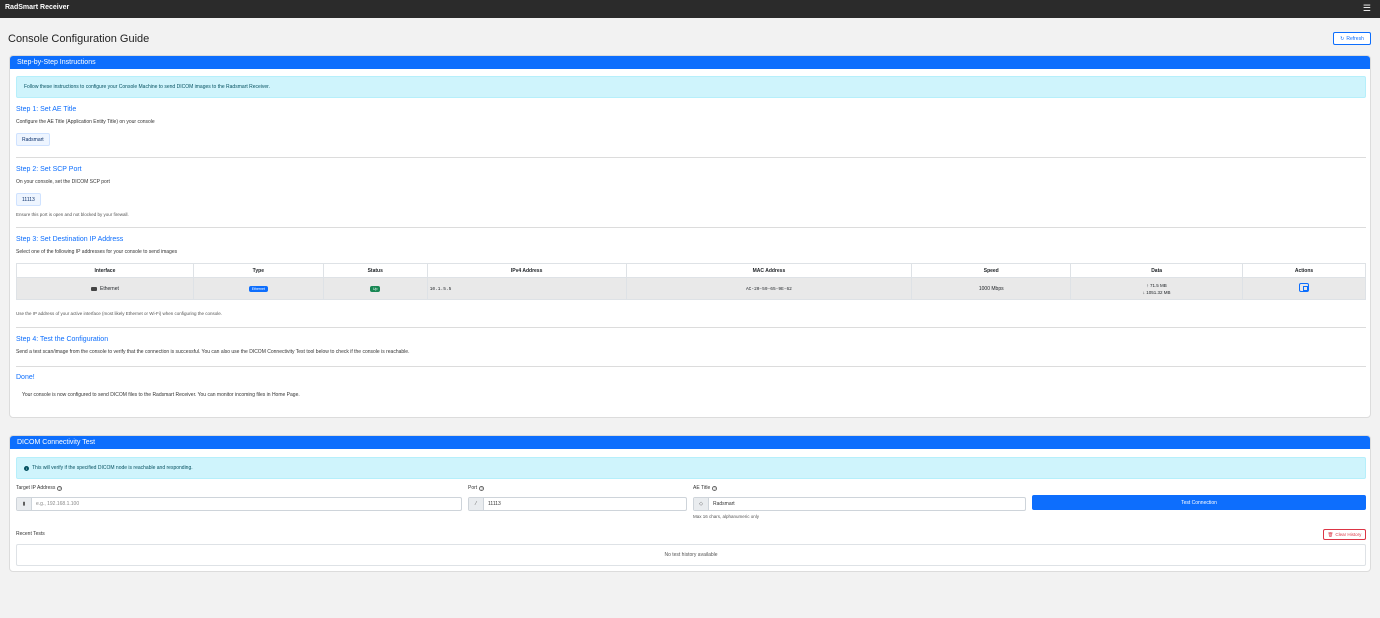 This screenshot has height=618, width=1380. Describe the element at coordinates (1348, 534) in the screenshot. I see `clear-history-label: Clear History` at that location.